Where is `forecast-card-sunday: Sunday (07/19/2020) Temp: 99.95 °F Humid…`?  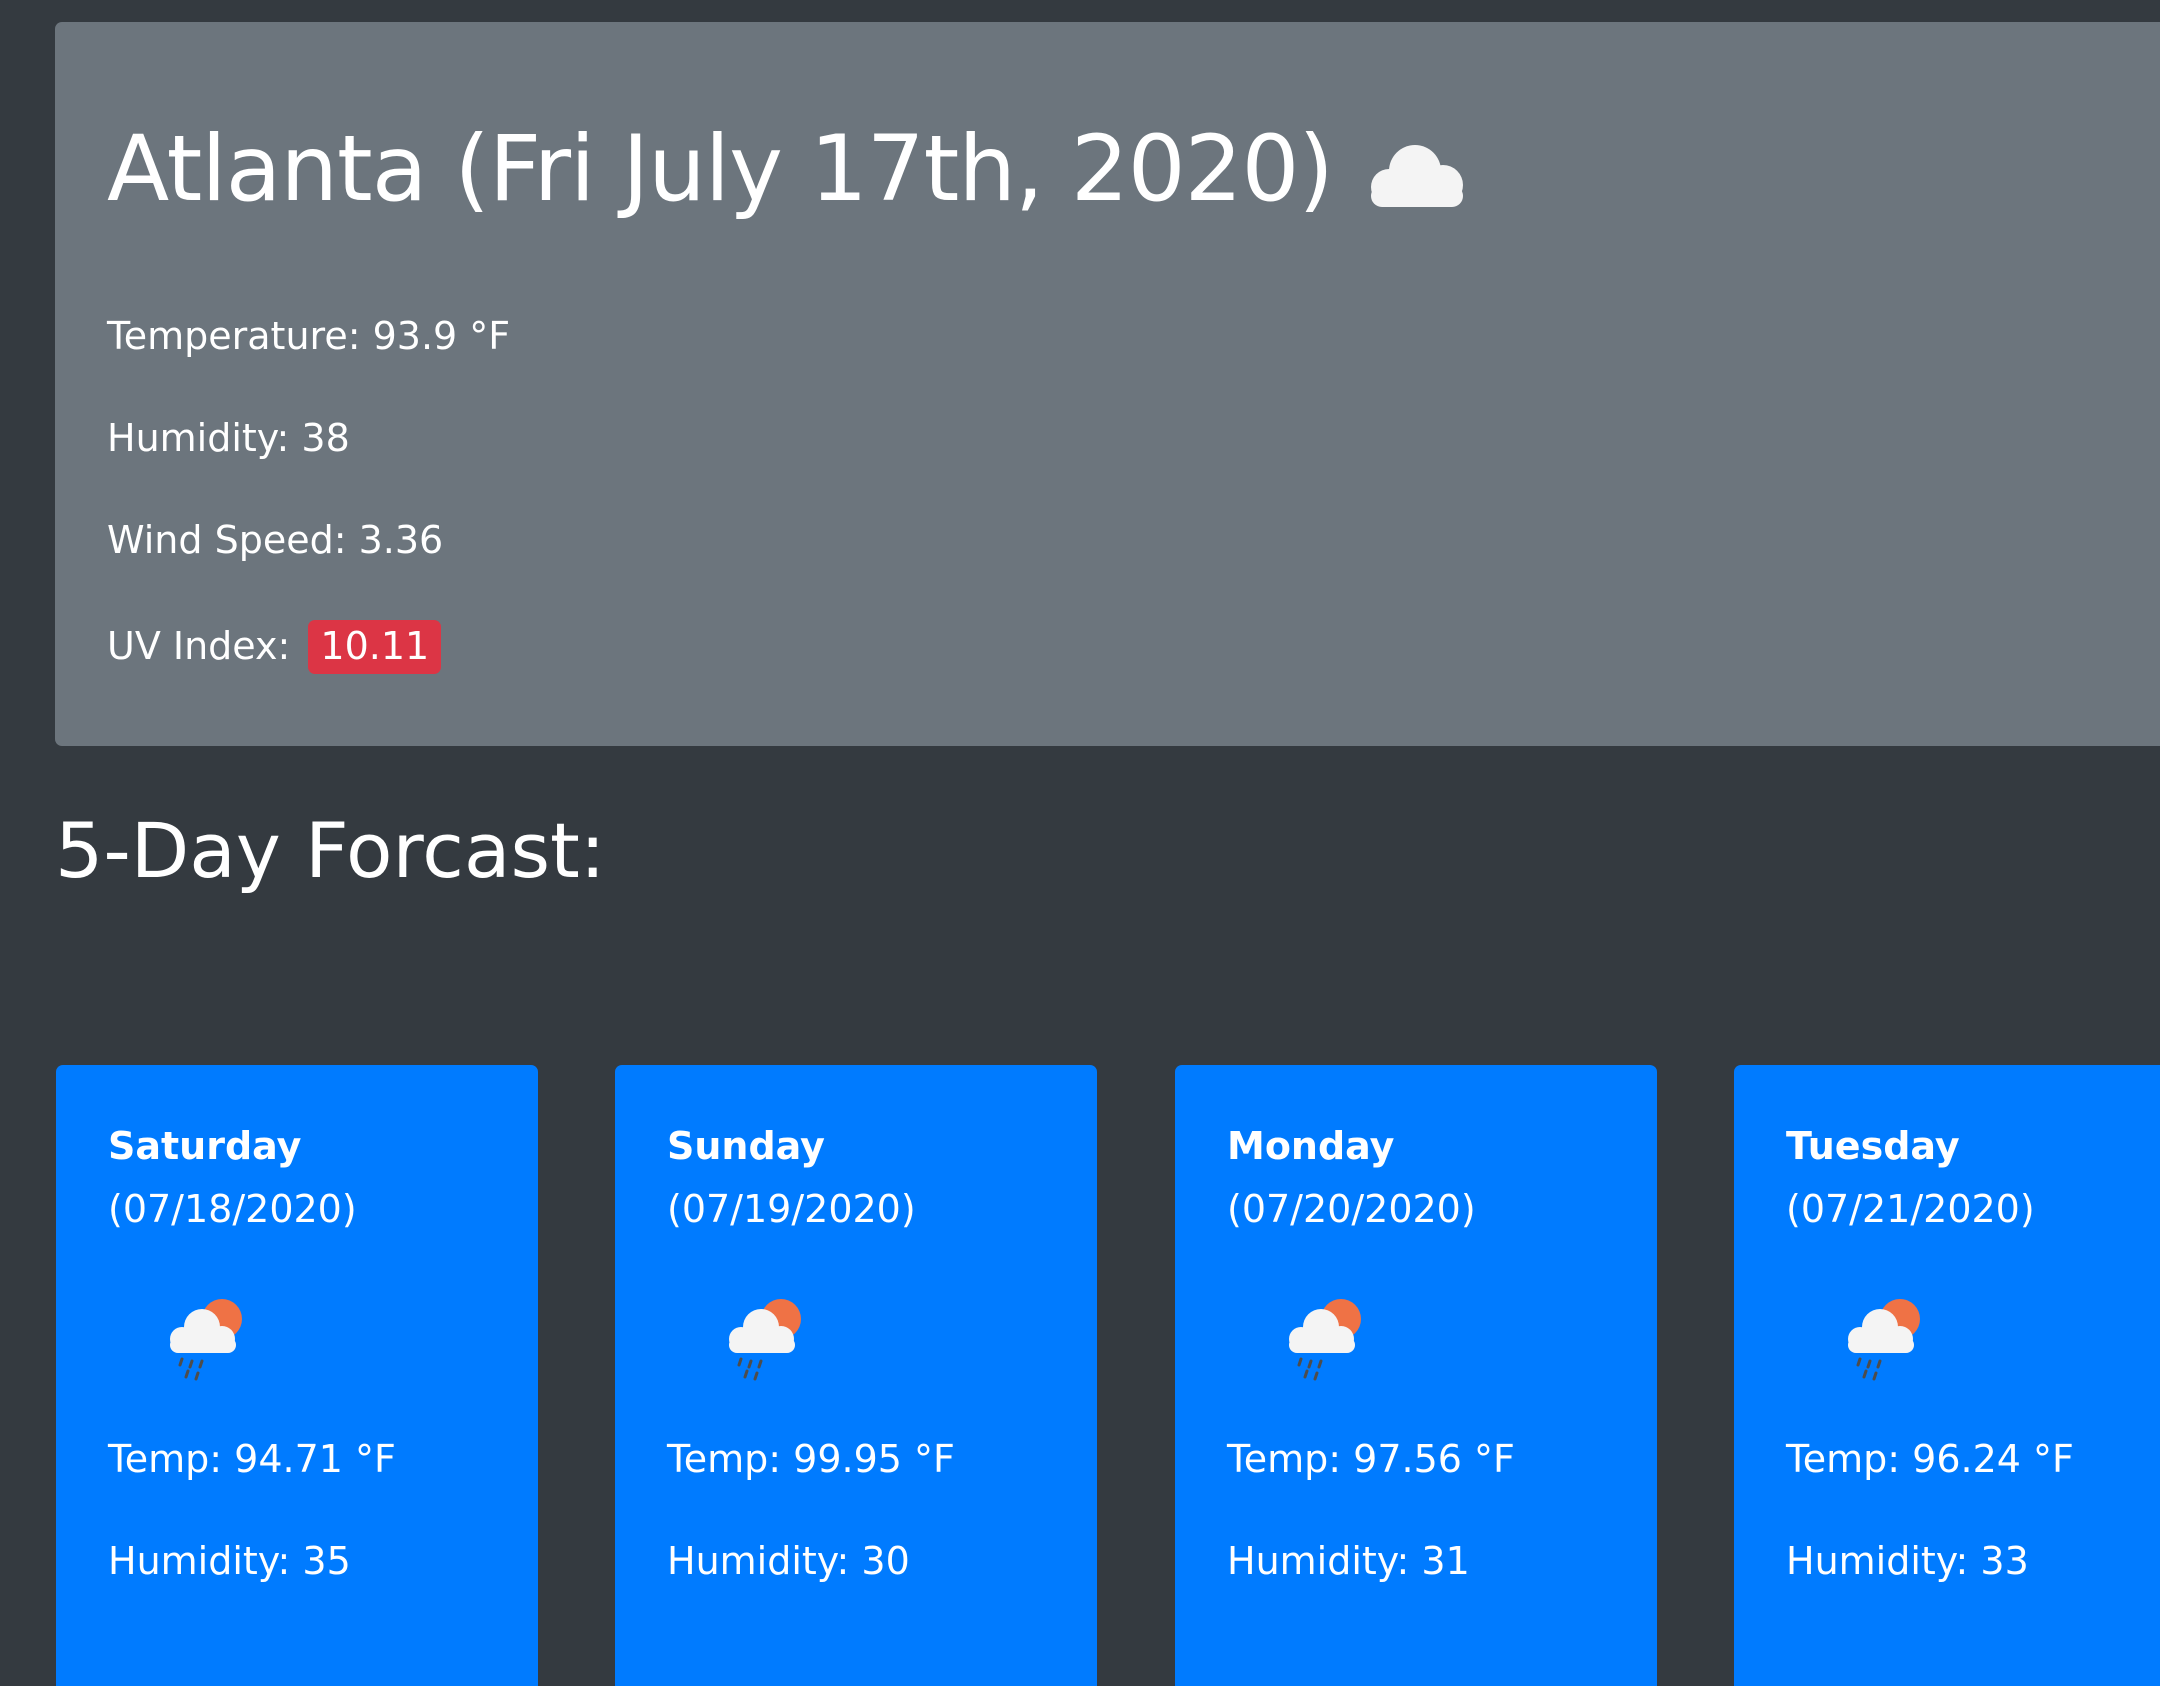 forecast-card-sunday: Sunday (07/19/2020) Temp: 99.95 °F Humid… is located at coordinates (856, 1375).